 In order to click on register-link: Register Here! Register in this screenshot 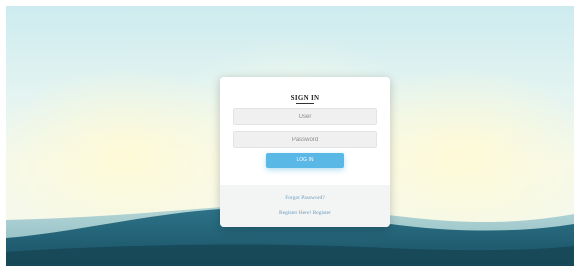, I will do `click(305, 213)`.